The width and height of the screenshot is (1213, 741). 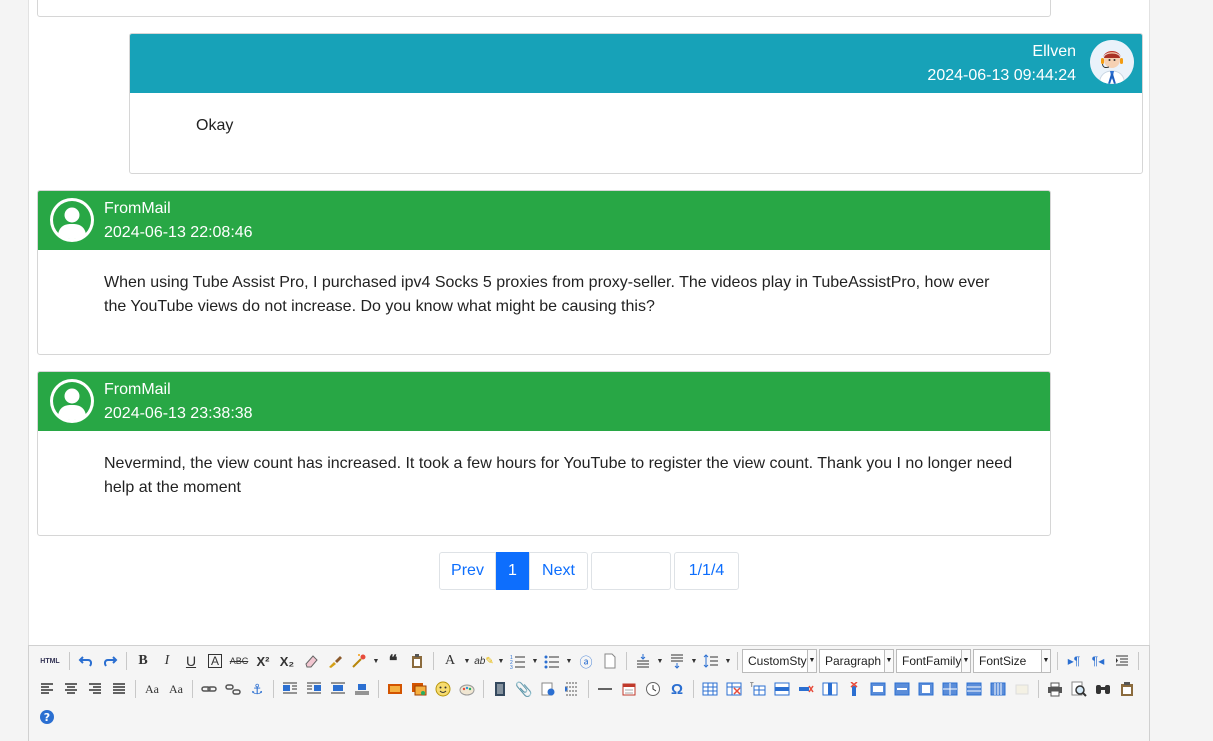 I want to click on svg-text: 3, so click(x=511, y=667).